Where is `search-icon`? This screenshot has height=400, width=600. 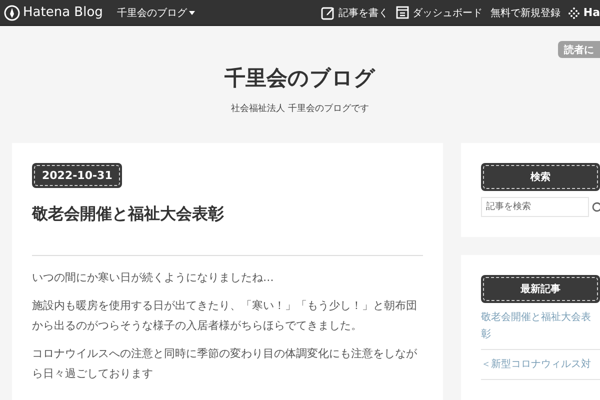 search-icon is located at coordinates (595, 207).